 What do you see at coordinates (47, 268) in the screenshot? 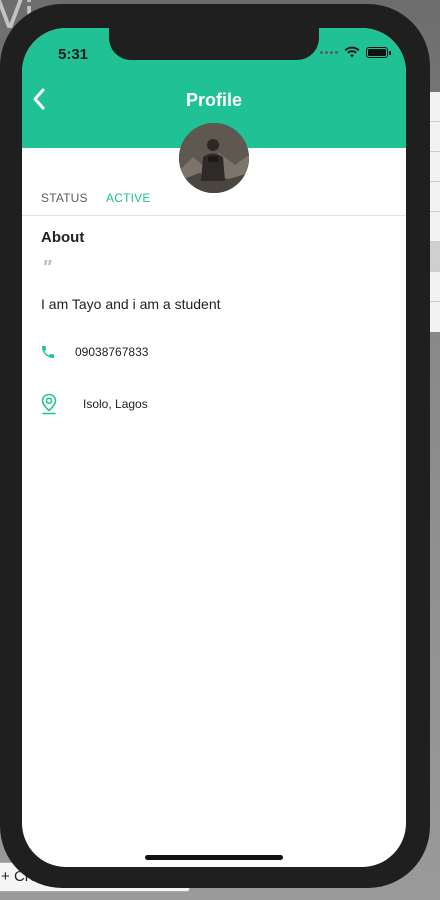
I see `quote-mark: "` at bounding box center [47, 268].